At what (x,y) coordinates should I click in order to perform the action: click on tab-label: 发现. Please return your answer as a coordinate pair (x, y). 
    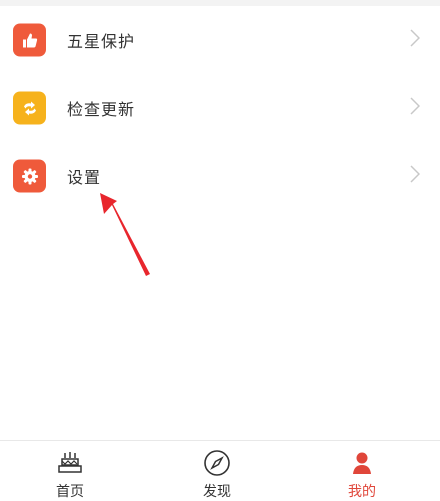
    Looking at the image, I should click on (217, 492).